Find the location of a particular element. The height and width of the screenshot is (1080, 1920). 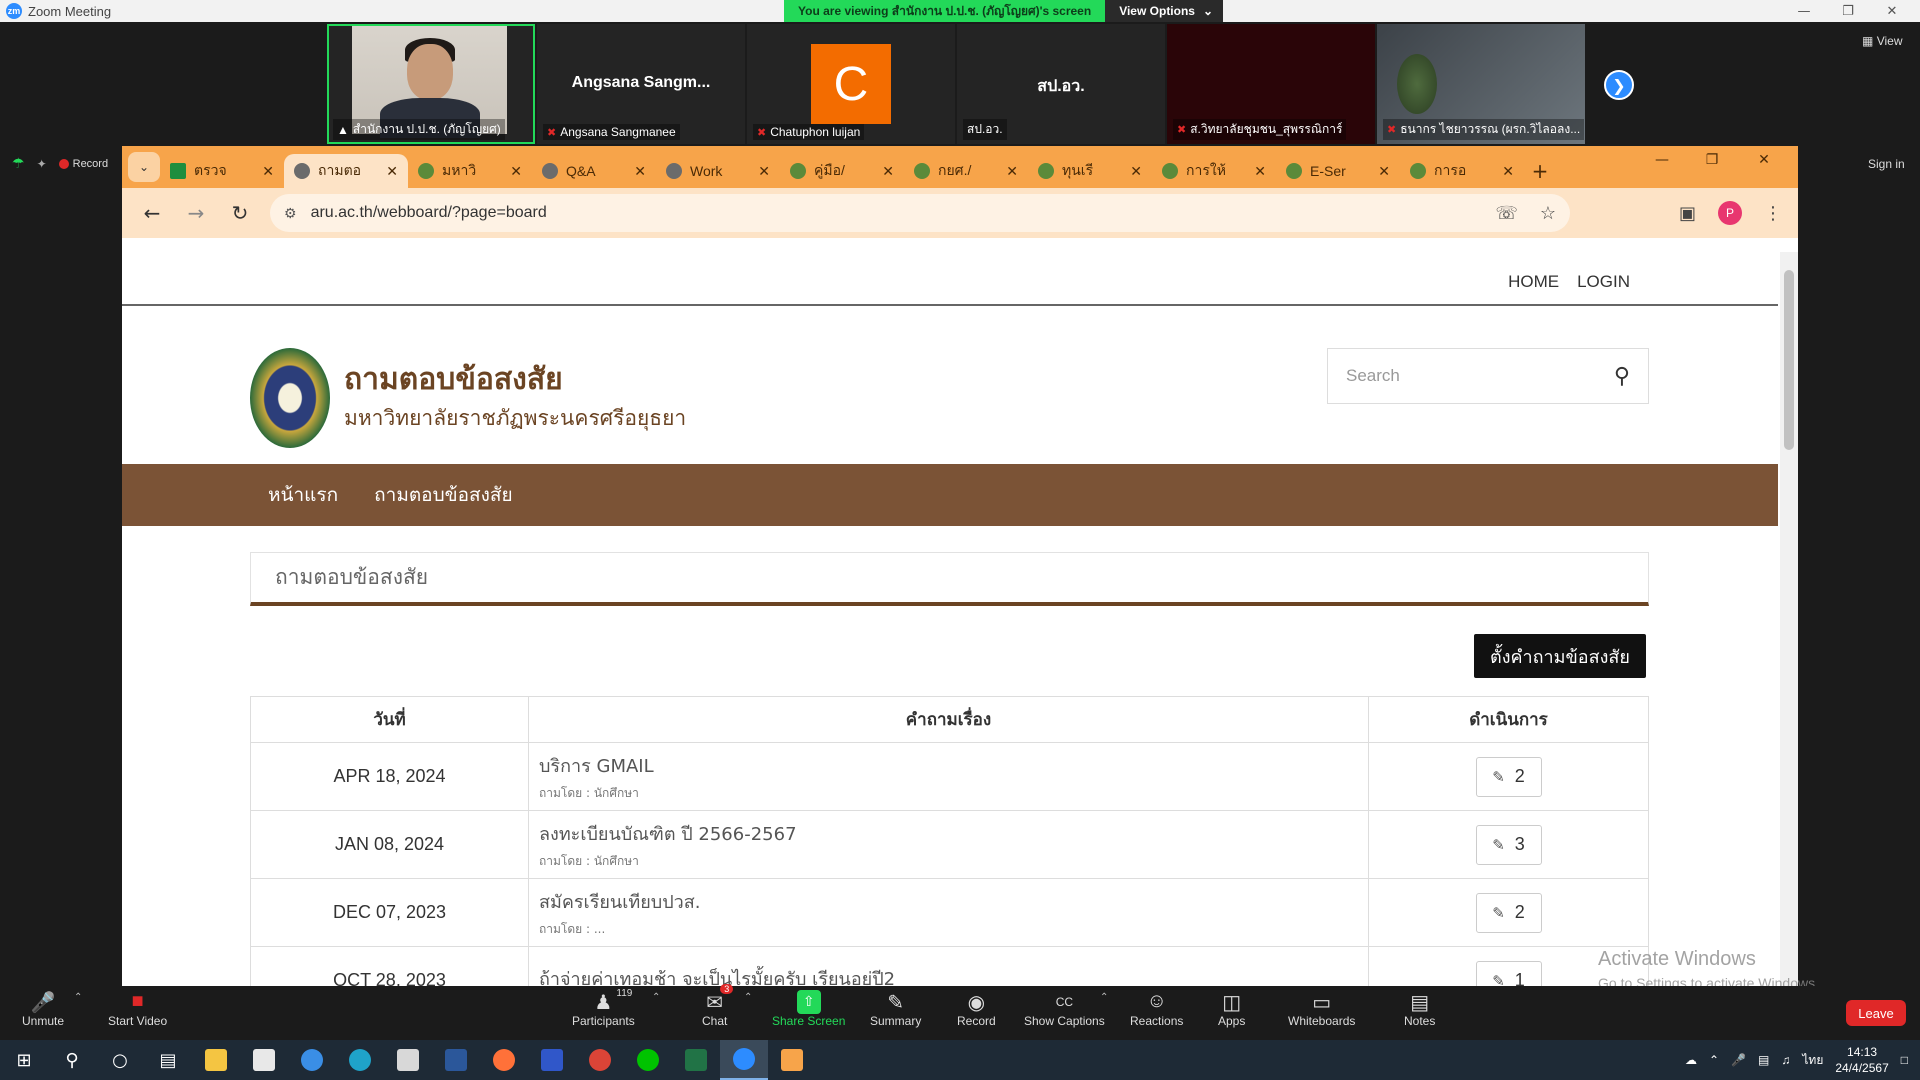

chevron-up-icon: ⌃ is located at coordinates (1714, 1060).